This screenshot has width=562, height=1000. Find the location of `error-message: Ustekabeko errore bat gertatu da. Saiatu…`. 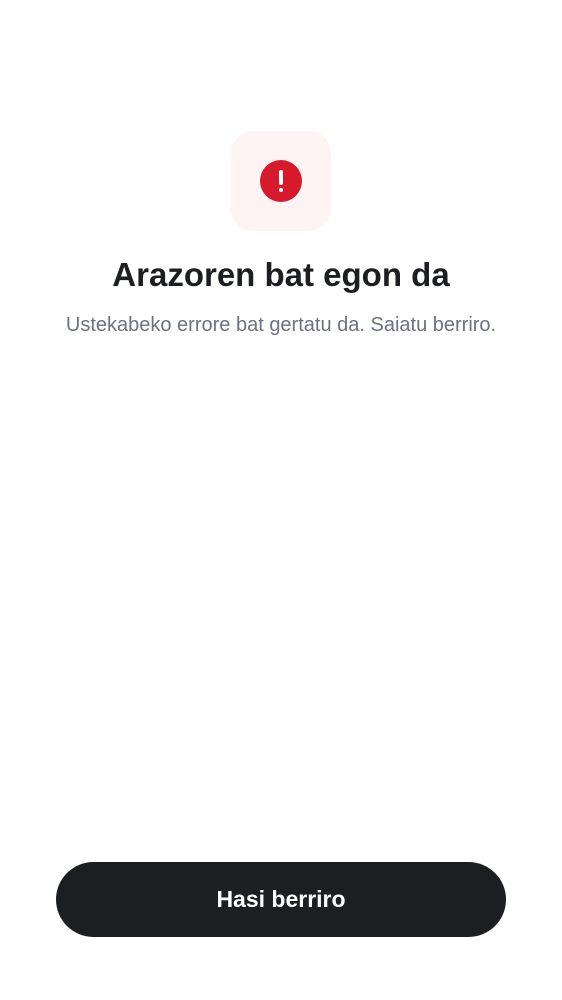

error-message: Ustekabeko errore bat gertatu da. Saiatu… is located at coordinates (281, 325).